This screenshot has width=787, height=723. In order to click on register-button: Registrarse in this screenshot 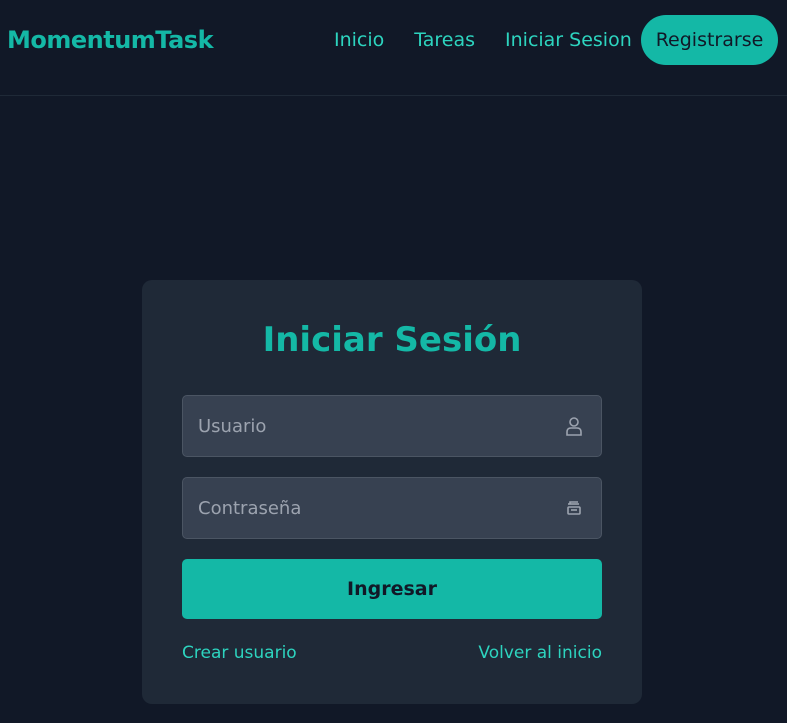, I will do `click(709, 40)`.